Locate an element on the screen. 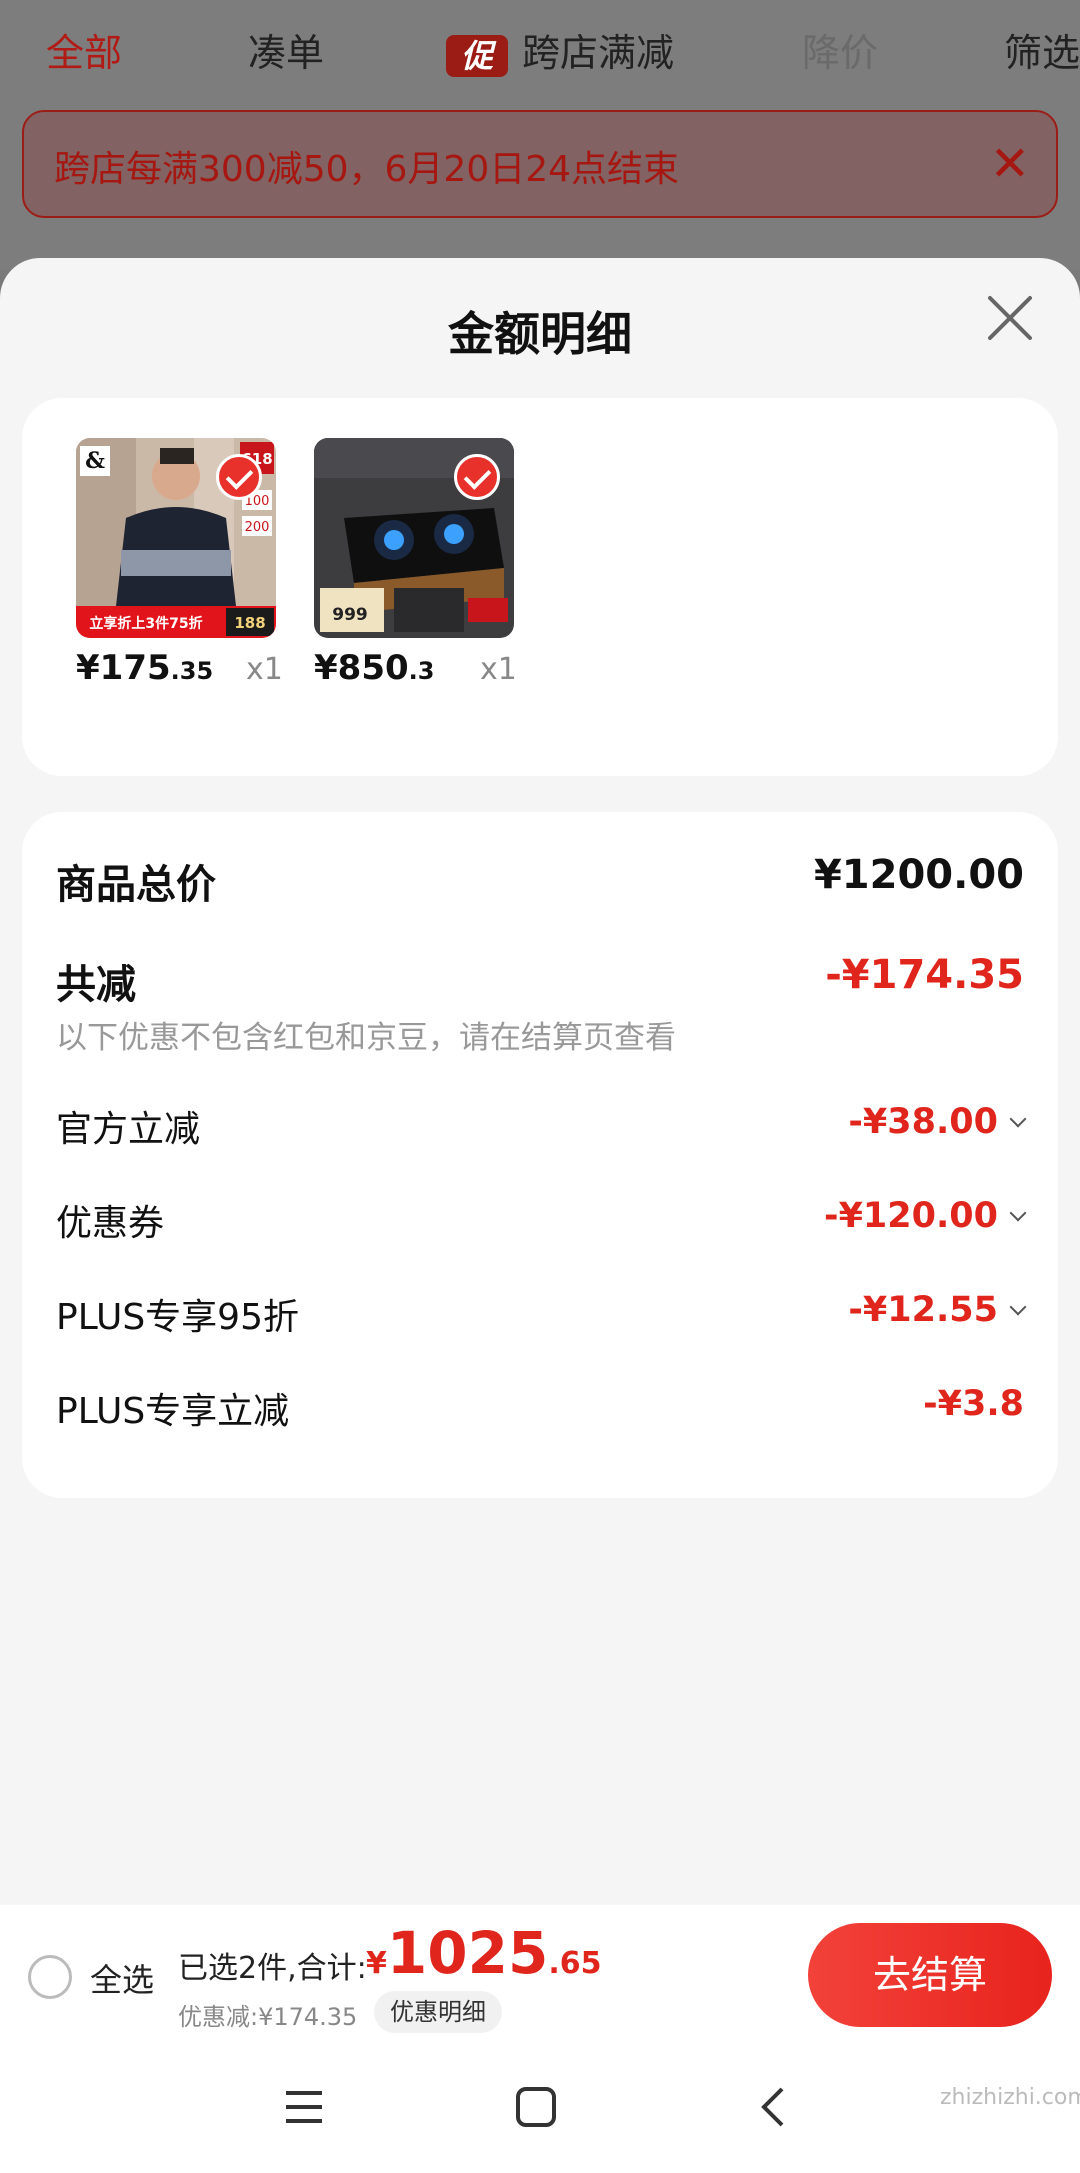  discount-item-label: 官方立减 is located at coordinates (128, 1129).